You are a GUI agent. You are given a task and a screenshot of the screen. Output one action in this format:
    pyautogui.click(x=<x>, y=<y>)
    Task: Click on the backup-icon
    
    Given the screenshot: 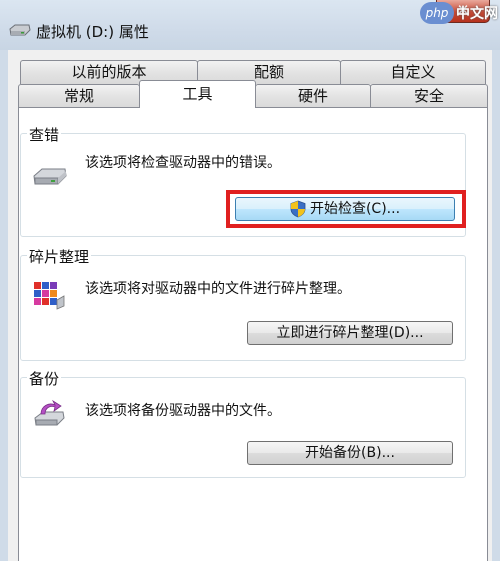 What is the action you would take?
    pyautogui.click(x=49, y=412)
    